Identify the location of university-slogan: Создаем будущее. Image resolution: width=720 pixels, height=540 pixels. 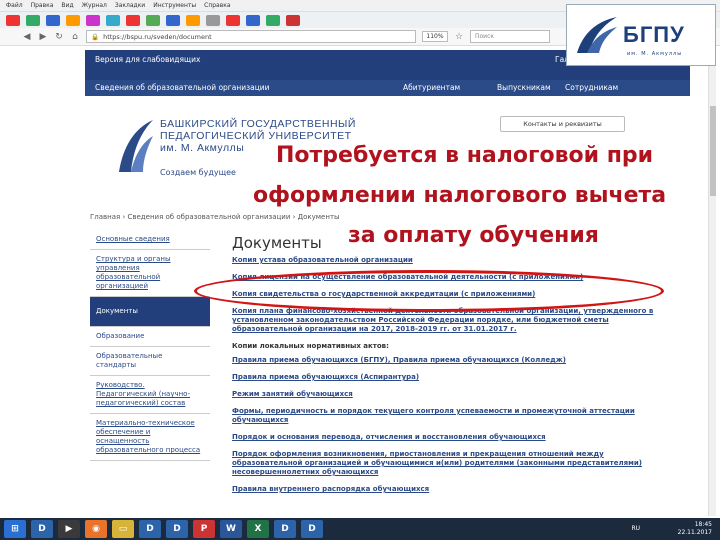
(198, 172).